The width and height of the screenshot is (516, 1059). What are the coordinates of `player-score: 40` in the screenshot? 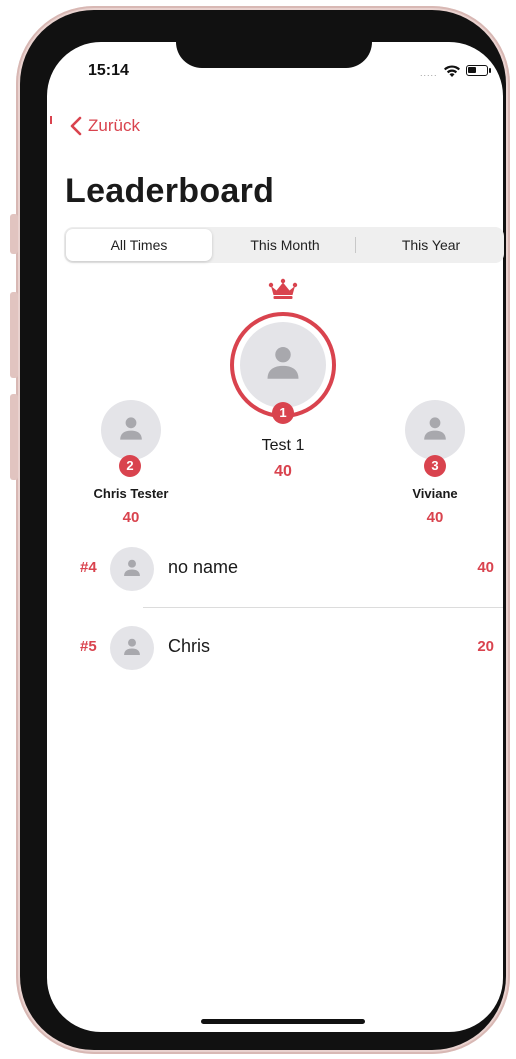 It's located at (485, 567).